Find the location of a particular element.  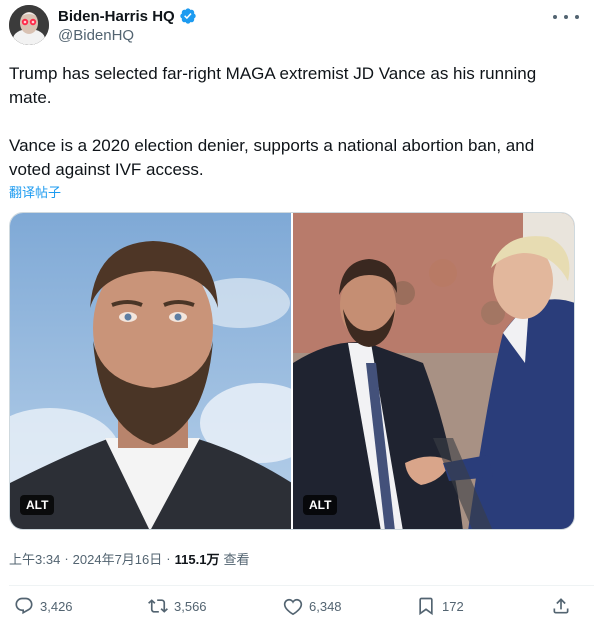

view-label: 查看 is located at coordinates (236, 559).